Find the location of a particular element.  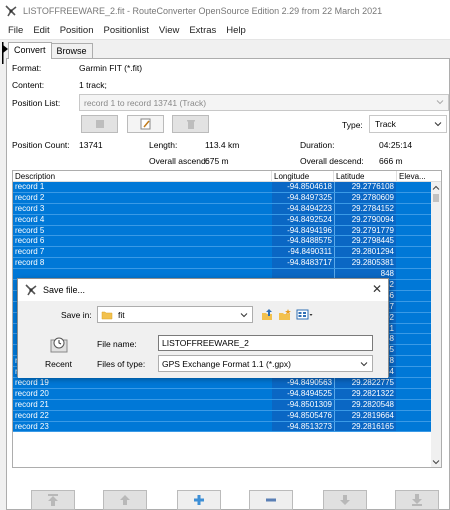

column-header-longitude: Longitude is located at coordinates (303, 176).